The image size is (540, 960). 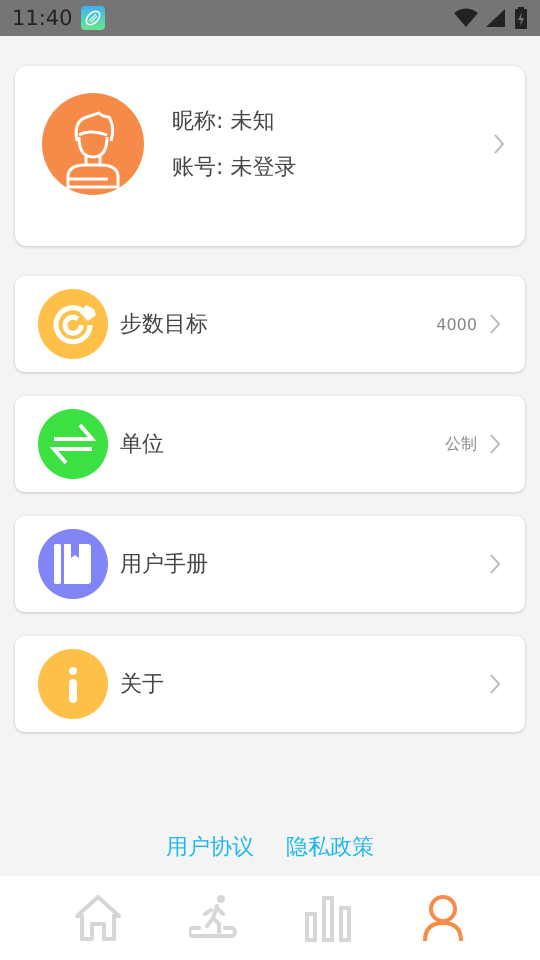 What do you see at coordinates (235, 168) in the screenshot?
I see `account-label: 账号: 未登录` at bounding box center [235, 168].